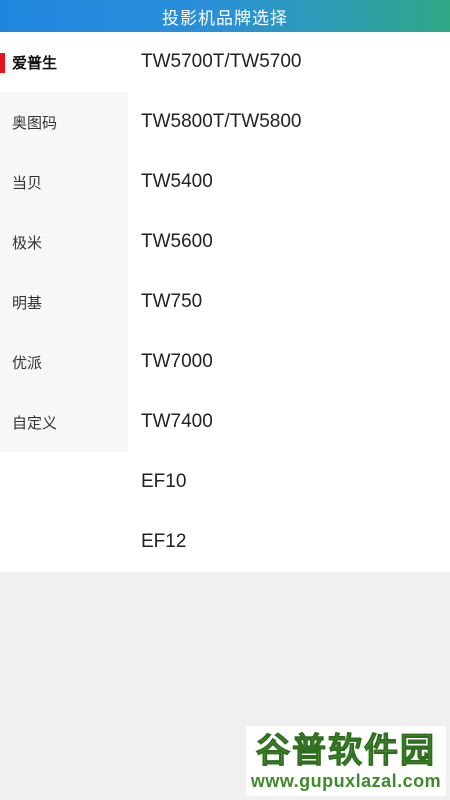 The image size is (450, 800). I want to click on model-item: EF10, so click(289, 482).